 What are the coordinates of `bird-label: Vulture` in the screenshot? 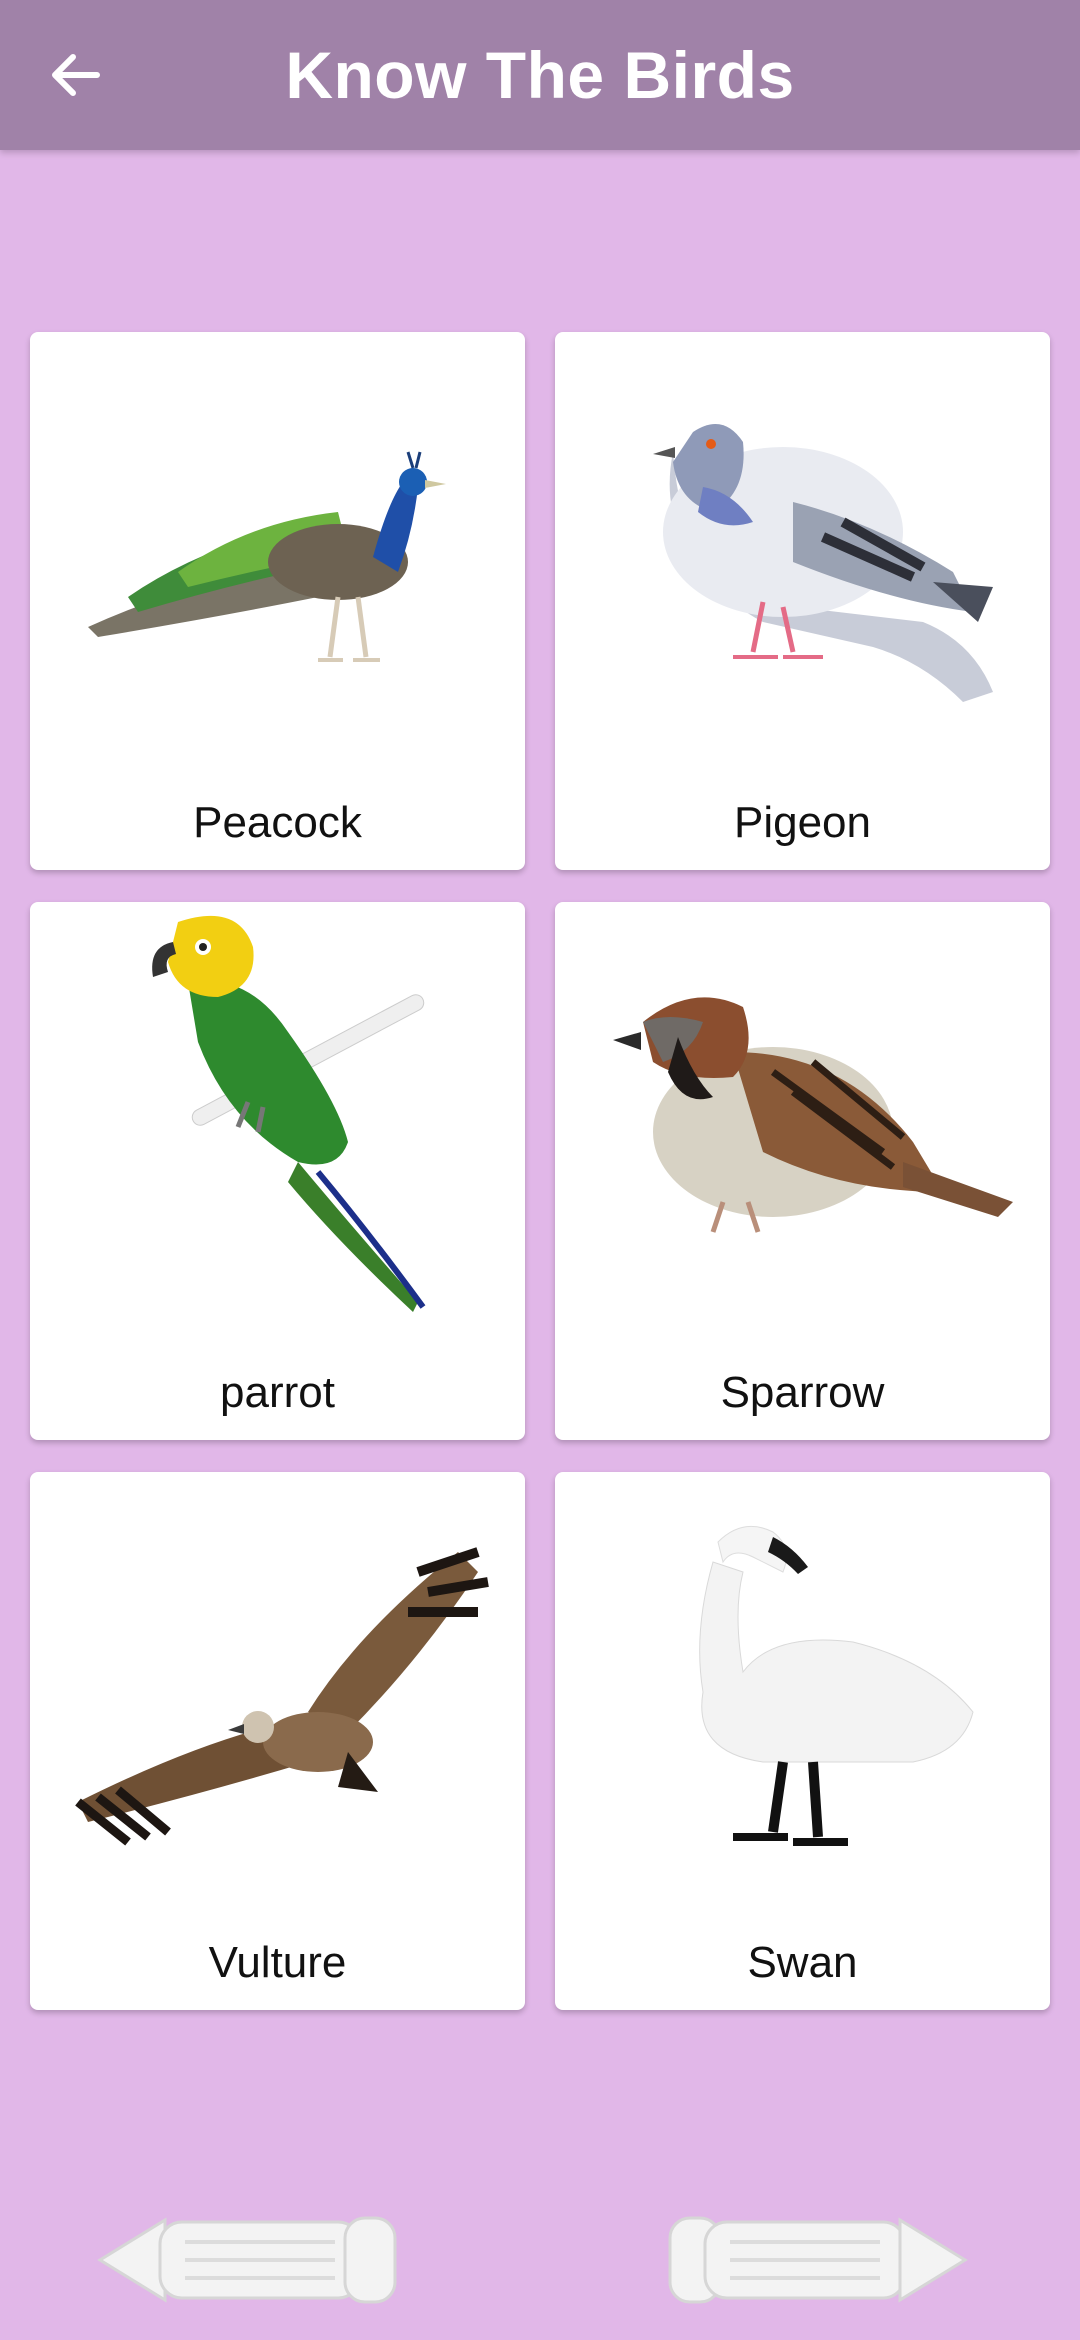 It's located at (277, 1962).